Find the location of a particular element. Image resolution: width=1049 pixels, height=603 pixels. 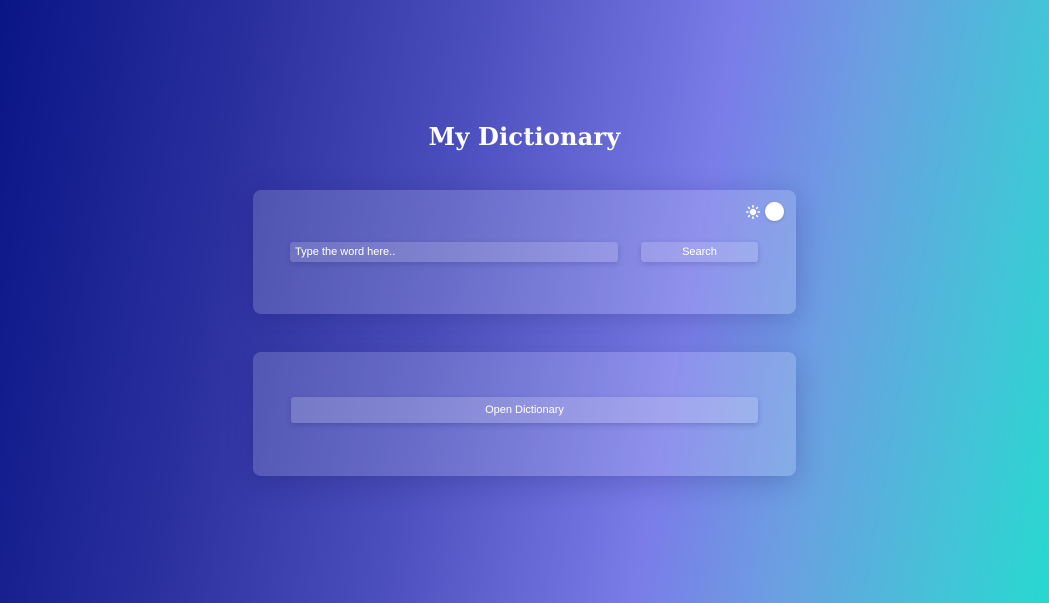

theme-toggle-knob is located at coordinates (774, 211).